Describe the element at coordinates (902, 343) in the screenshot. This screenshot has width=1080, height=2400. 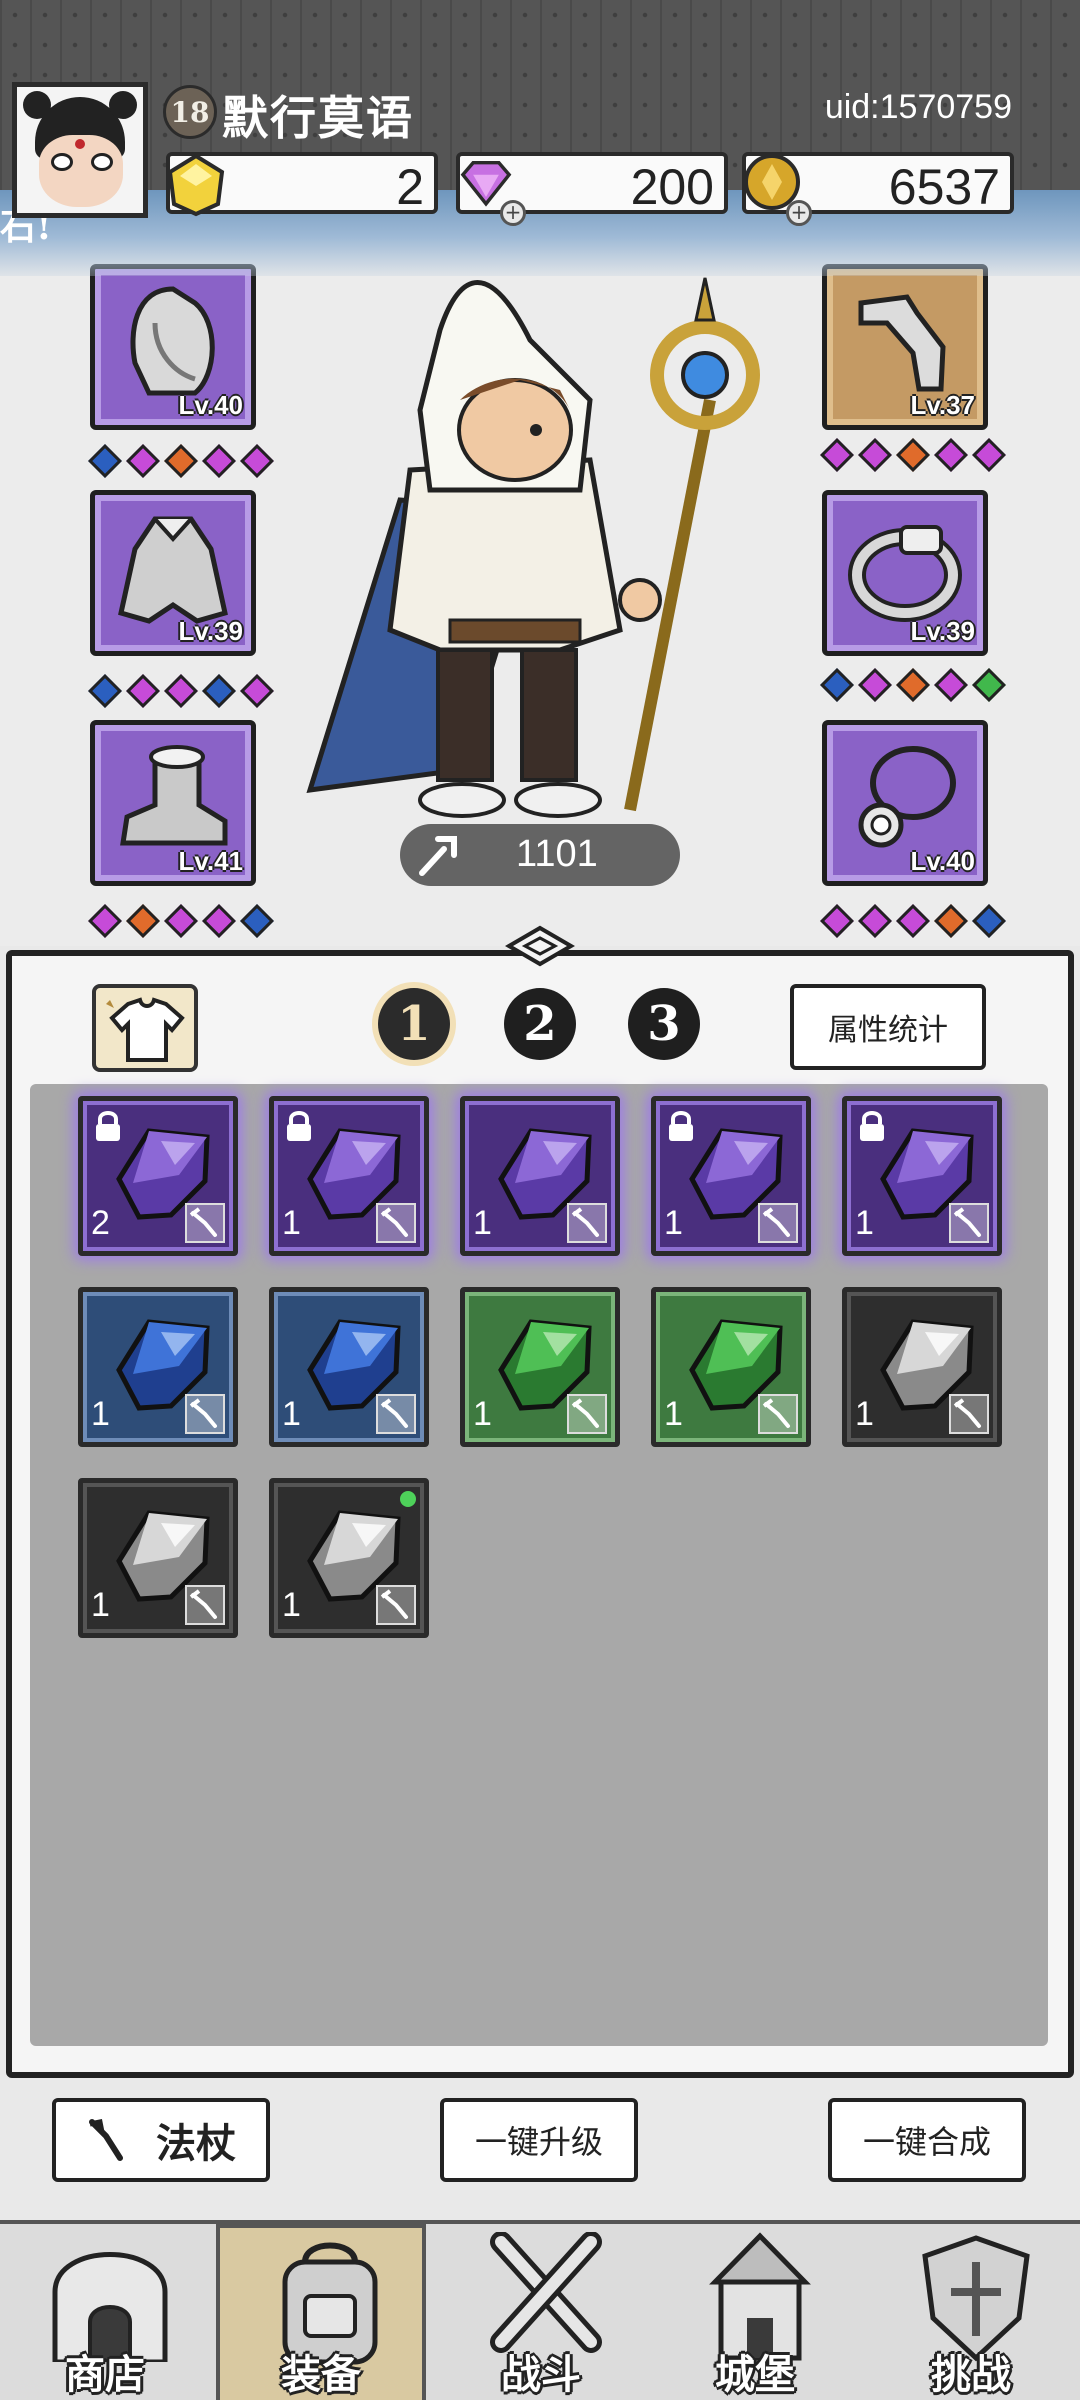
I see `glove-icon` at that location.